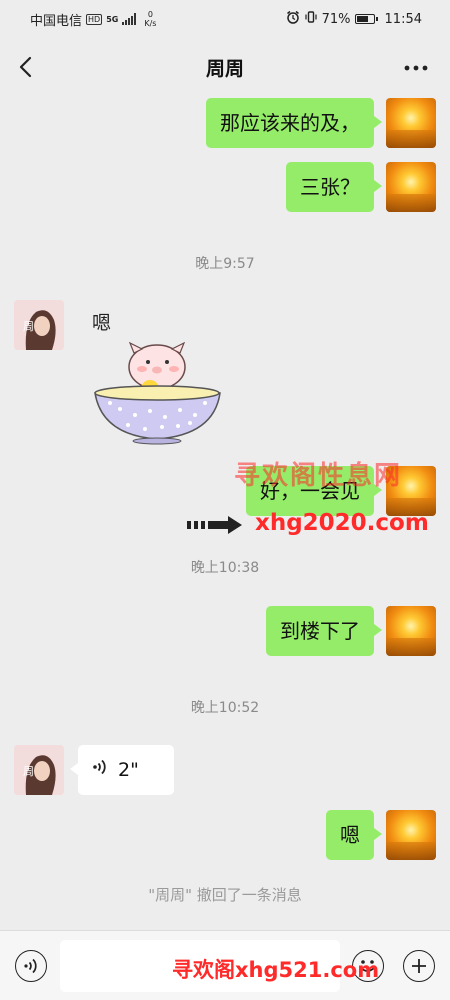 Image resolution: width=450 pixels, height=1000 pixels. I want to click on hd-badge: HD, so click(94, 19).